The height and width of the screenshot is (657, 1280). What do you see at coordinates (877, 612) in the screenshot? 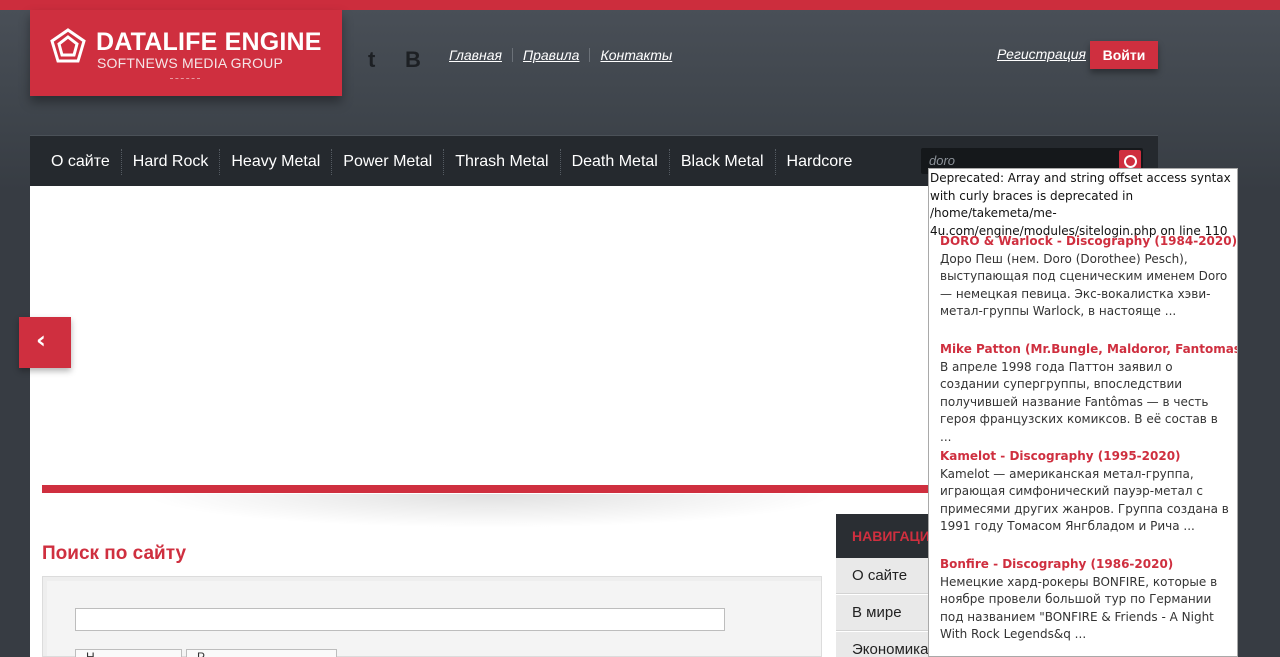
I see `sidebar-item-label: В мире` at bounding box center [877, 612].